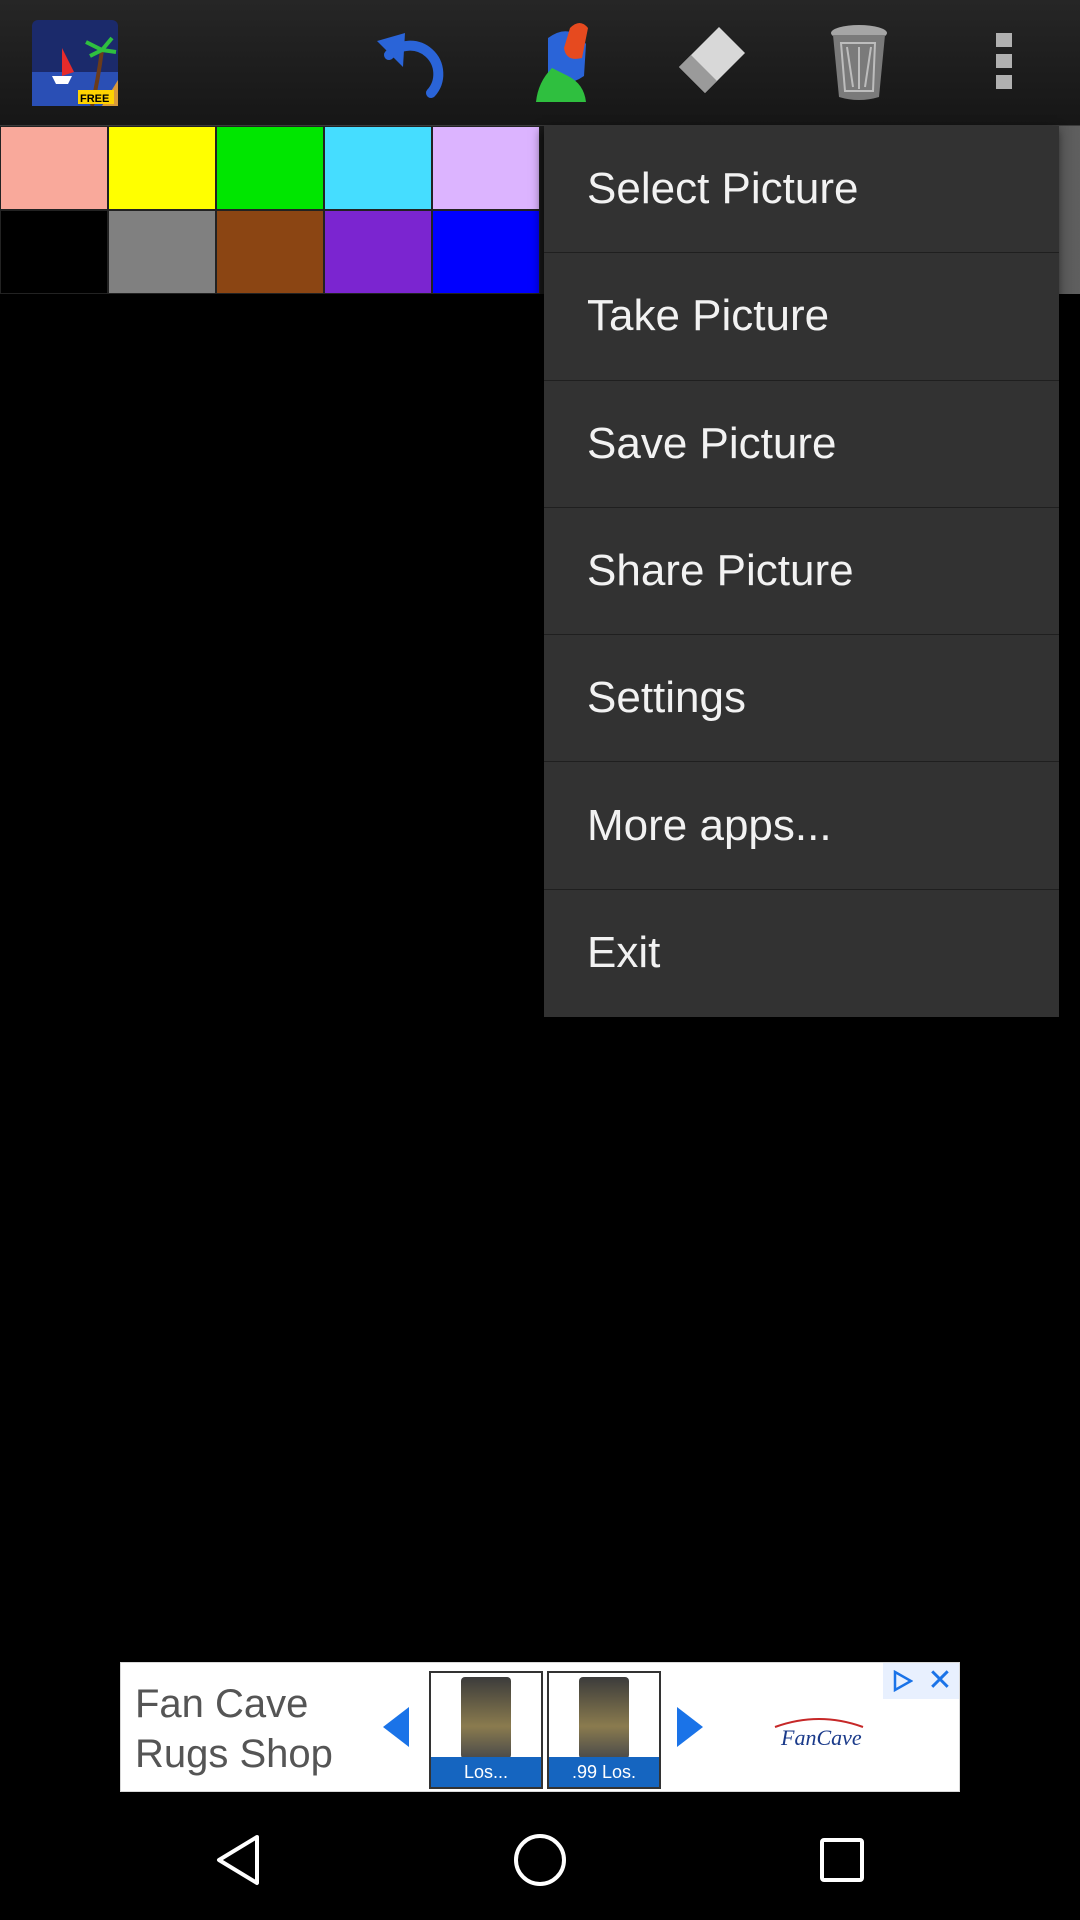  I want to click on fill-bucket-icon, so click(565, 63).